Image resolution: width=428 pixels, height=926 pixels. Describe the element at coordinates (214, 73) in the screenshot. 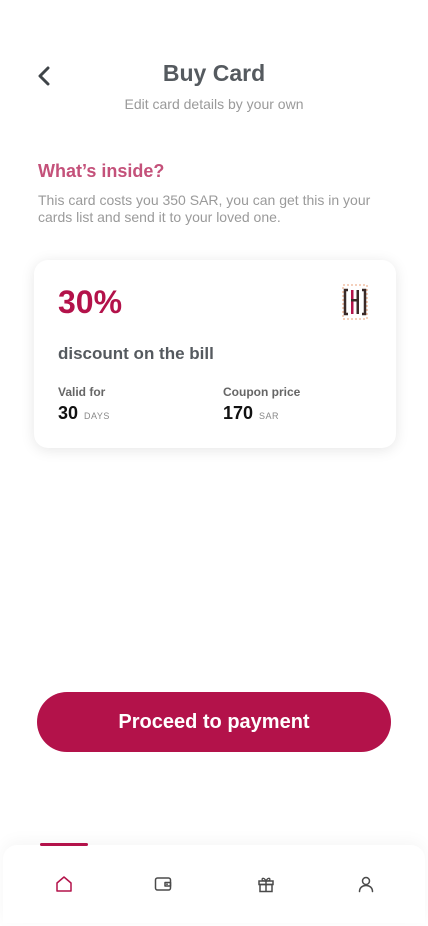

I see `page-title: Buy Card` at that location.